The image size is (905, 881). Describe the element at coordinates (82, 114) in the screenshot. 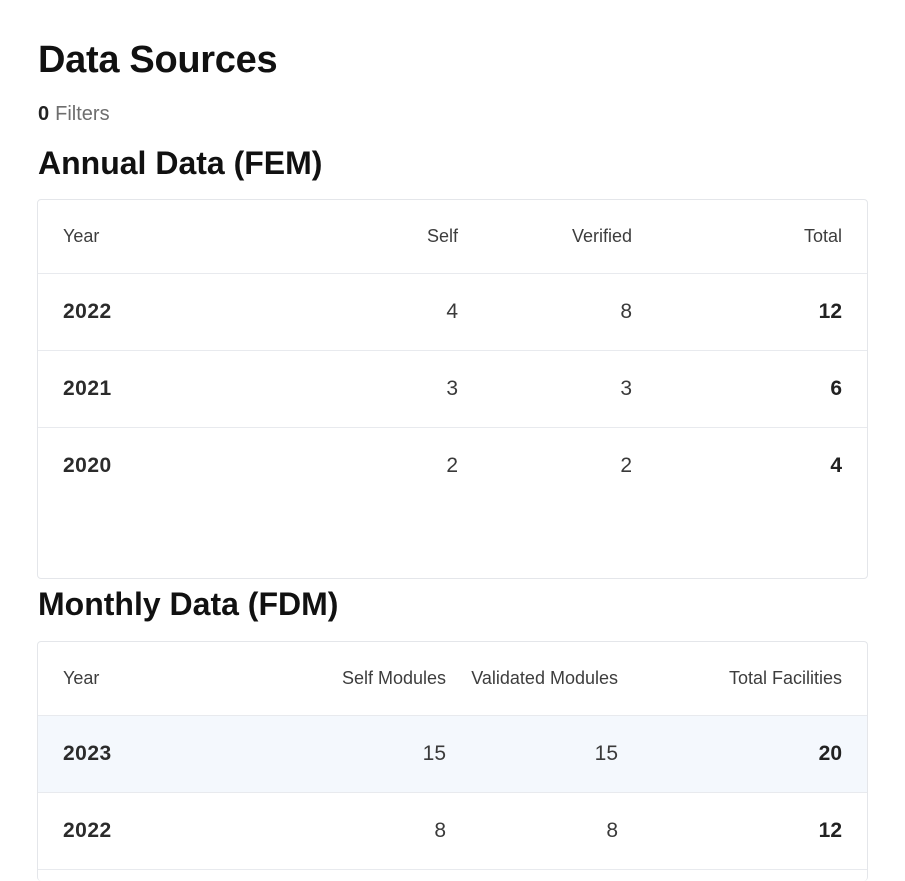

I see `filters-label: Filters` at that location.